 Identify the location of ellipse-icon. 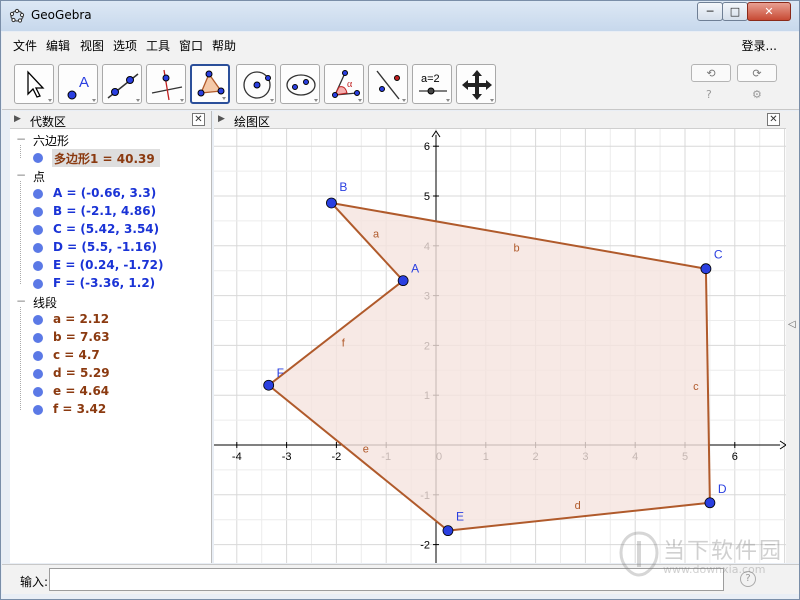
(302, 88).